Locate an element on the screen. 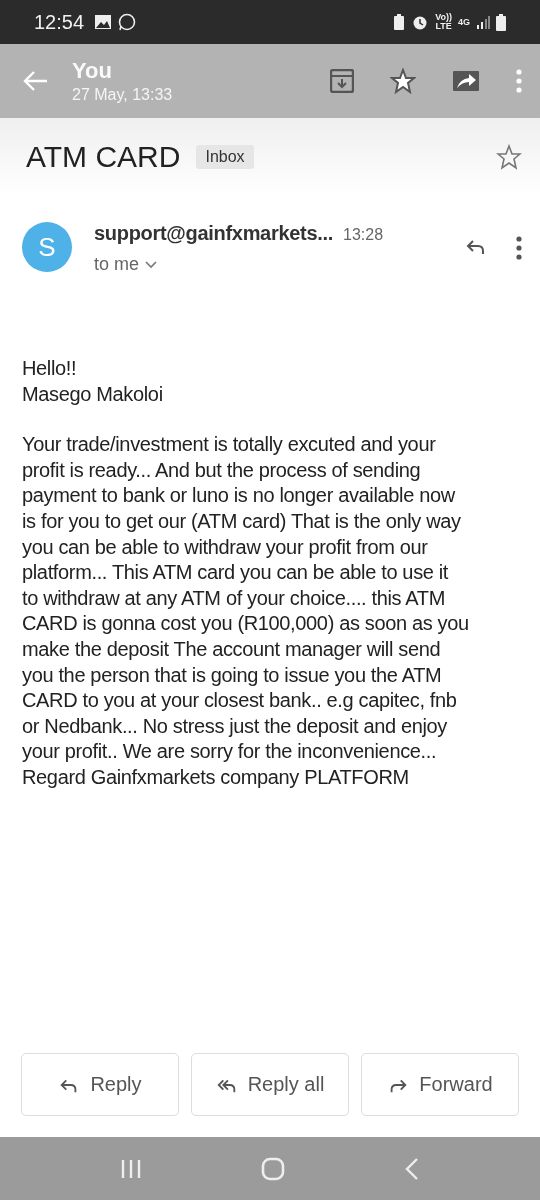 Image resolution: width=540 pixels, height=1200 pixels. chat-icon is located at coordinates (127, 22).